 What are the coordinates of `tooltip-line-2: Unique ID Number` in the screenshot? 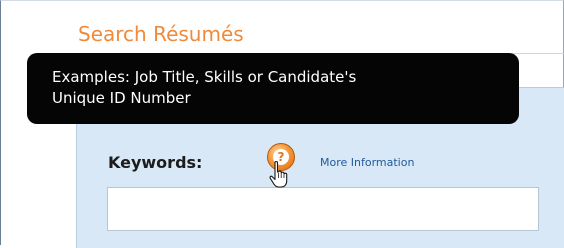 It's located at (121, 98).